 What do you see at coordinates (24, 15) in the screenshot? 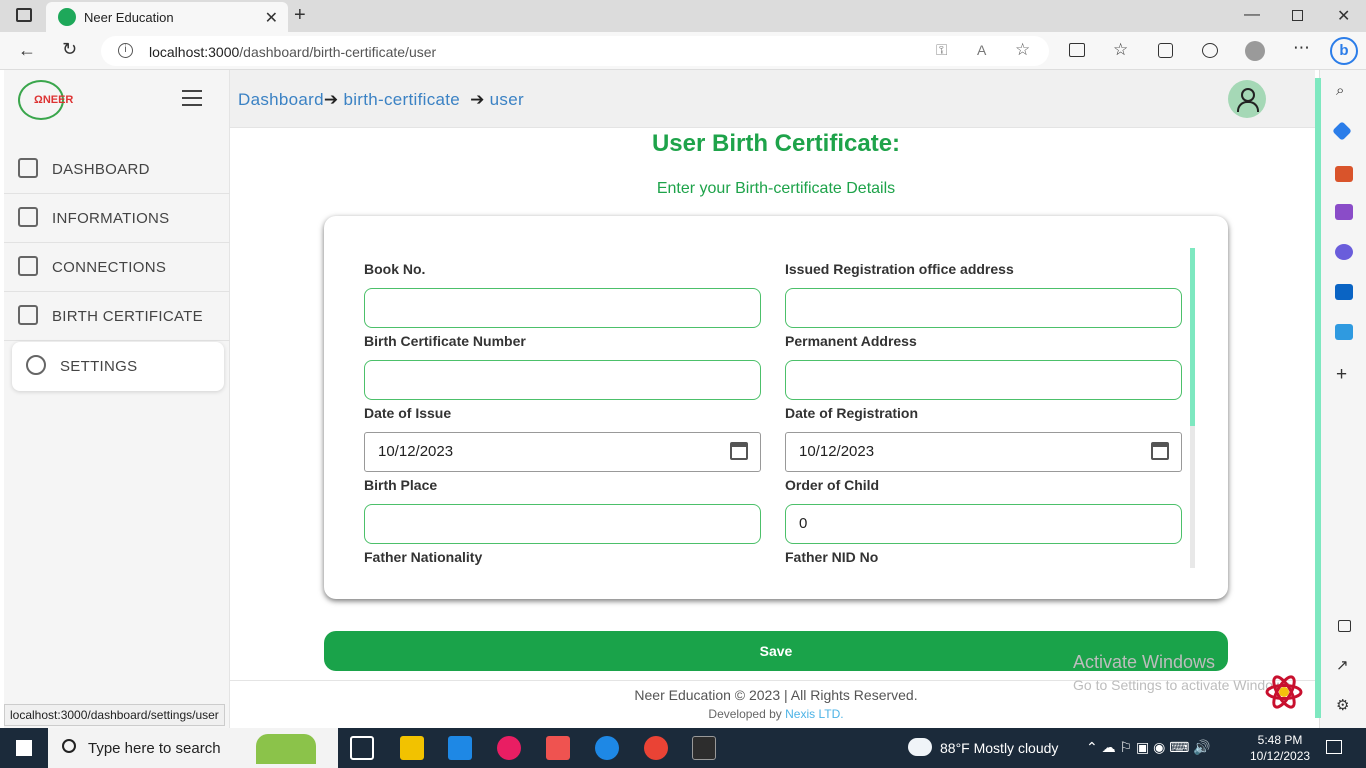
I see `tab-actions-icon` at bounding box center [24, 15].